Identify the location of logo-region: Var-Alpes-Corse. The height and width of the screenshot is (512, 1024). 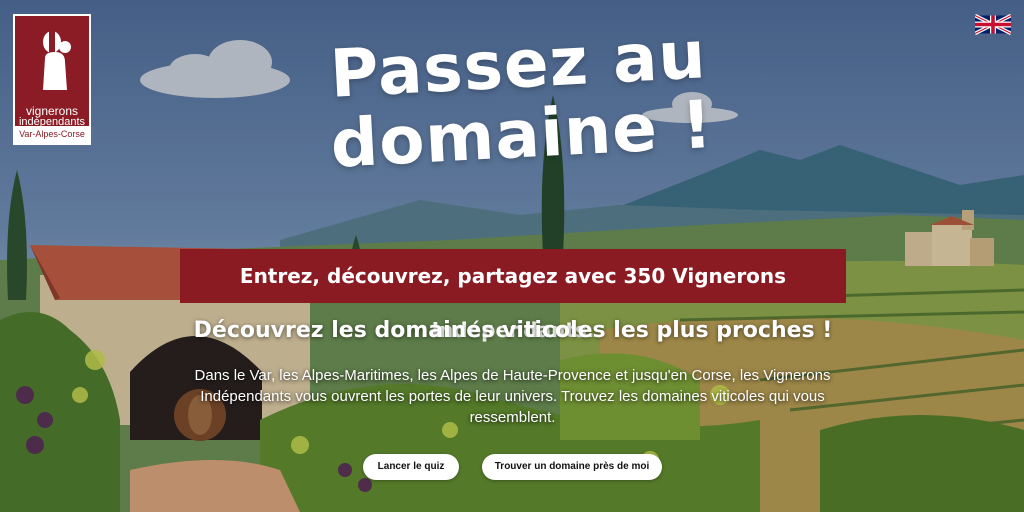
(52, 134).